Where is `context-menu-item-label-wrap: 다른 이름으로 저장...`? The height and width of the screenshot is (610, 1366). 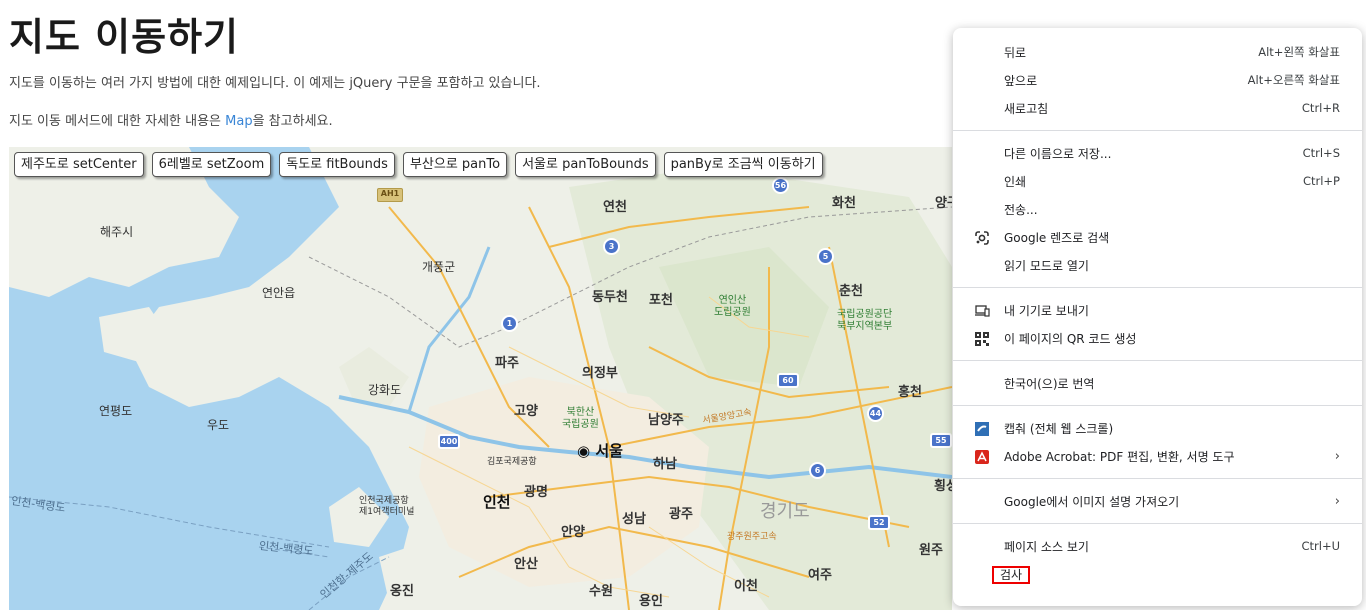 context-menu-item-label-wrap: 다른 이름으로 저장... is located at coordinates (1153, 153).